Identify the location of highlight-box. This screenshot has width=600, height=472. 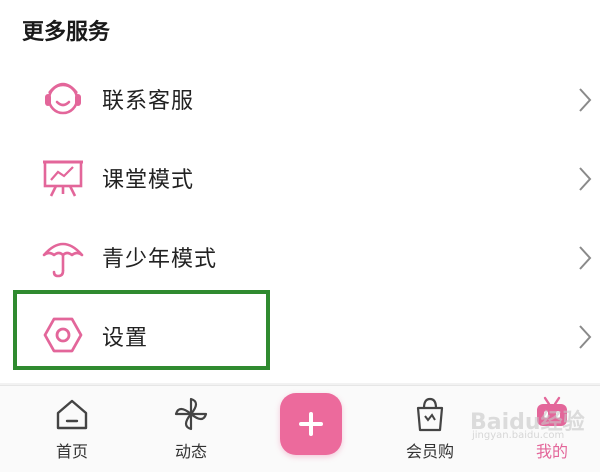
(141, 330).